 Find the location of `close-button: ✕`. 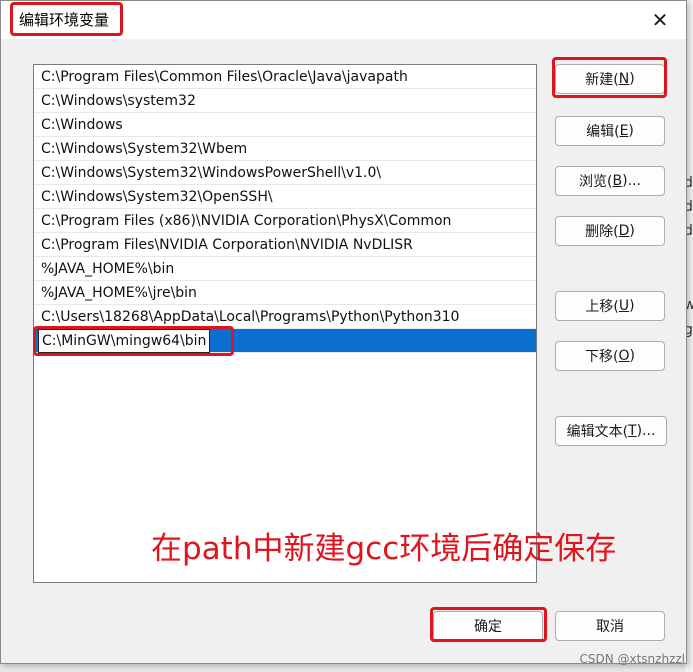

close-button: ✕ is located at coordinates (660, 20).